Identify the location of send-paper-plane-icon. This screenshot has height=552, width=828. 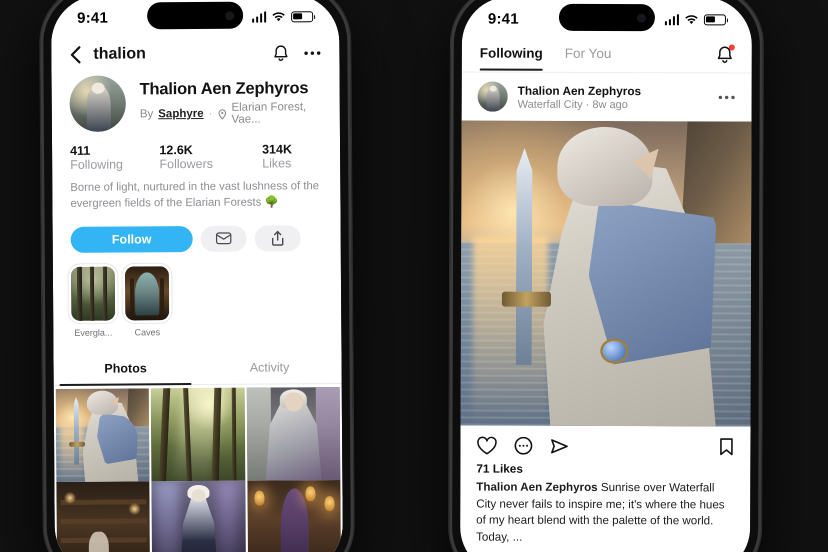
(559, 446).